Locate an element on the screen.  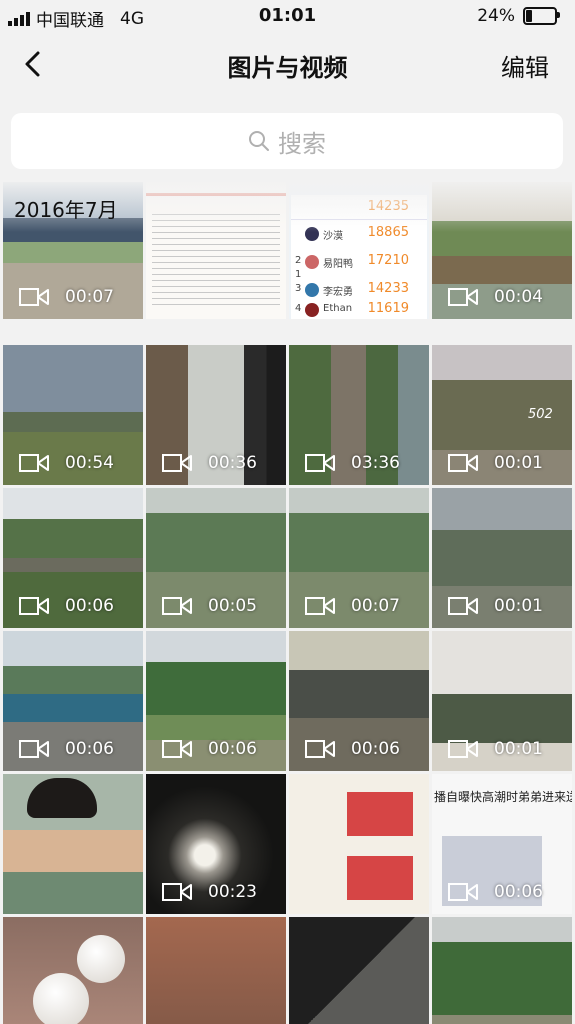
month-label: 2016年7月 is located at coordinates (66, 210).